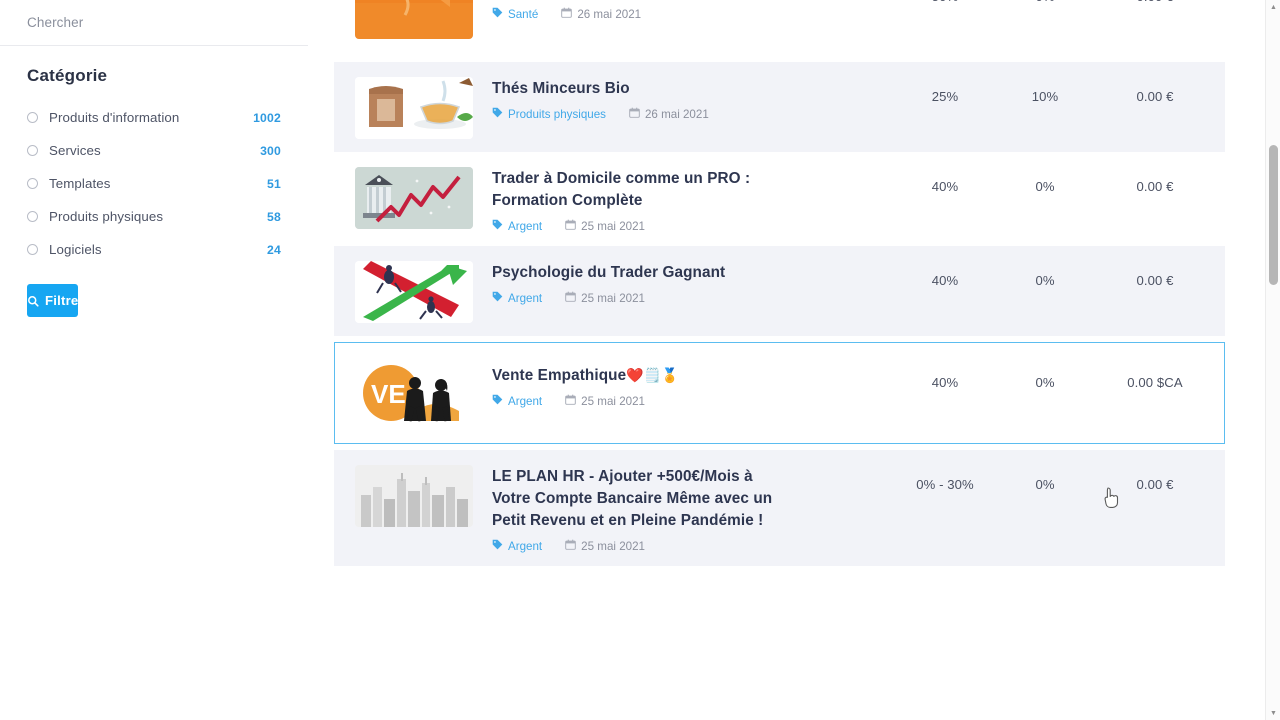  What do you see at coordinates (154, 183) in the screenshot?
I see `sidebar-item-templates: Templates 51` at bounding box center [154, 183].